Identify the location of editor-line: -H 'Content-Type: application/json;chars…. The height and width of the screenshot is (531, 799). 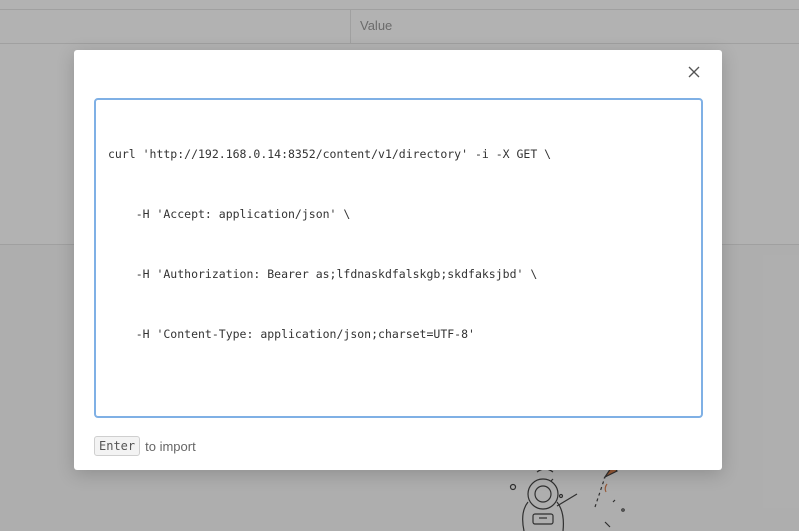
(291, 334).